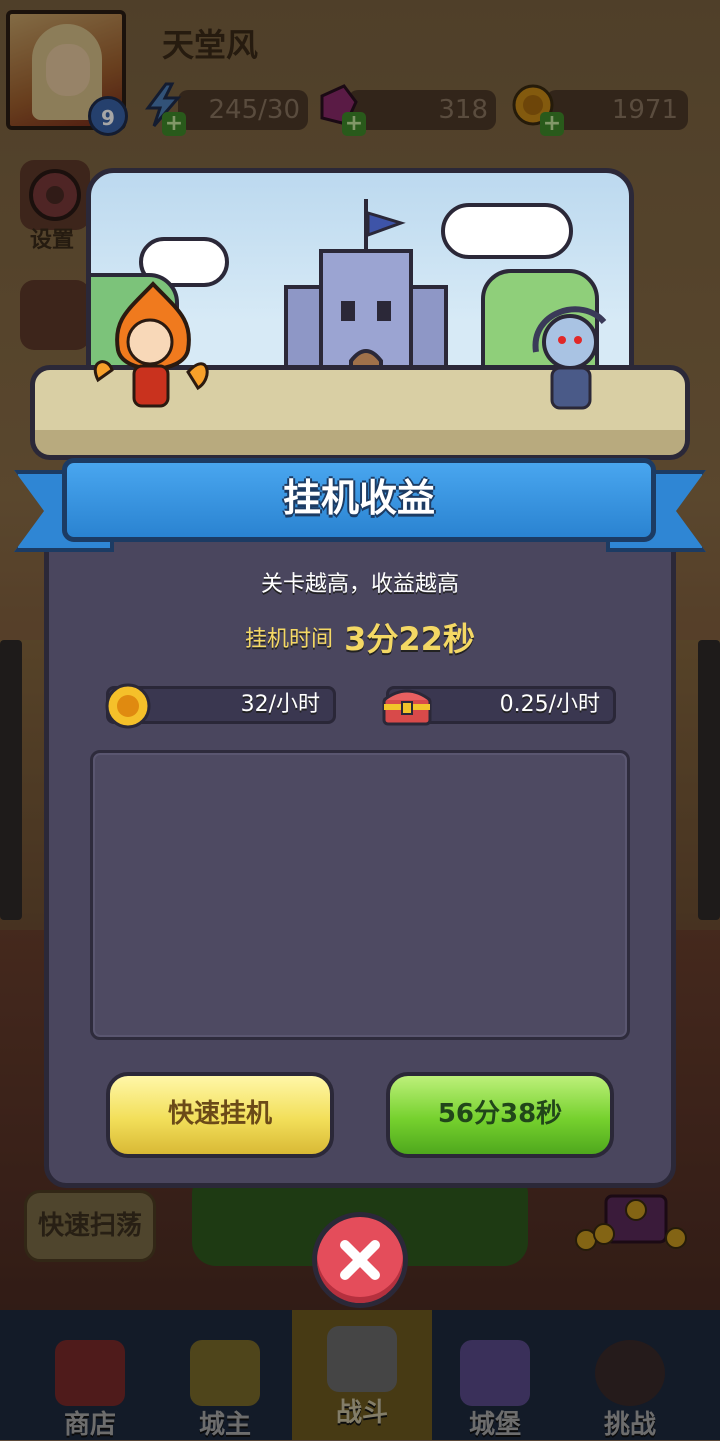 This screenshot has height=1441, width=720. Describe the element at coordinates (220, 1115) in the screenshot. I see `quick-idle-button: 快速挂机` at that location.